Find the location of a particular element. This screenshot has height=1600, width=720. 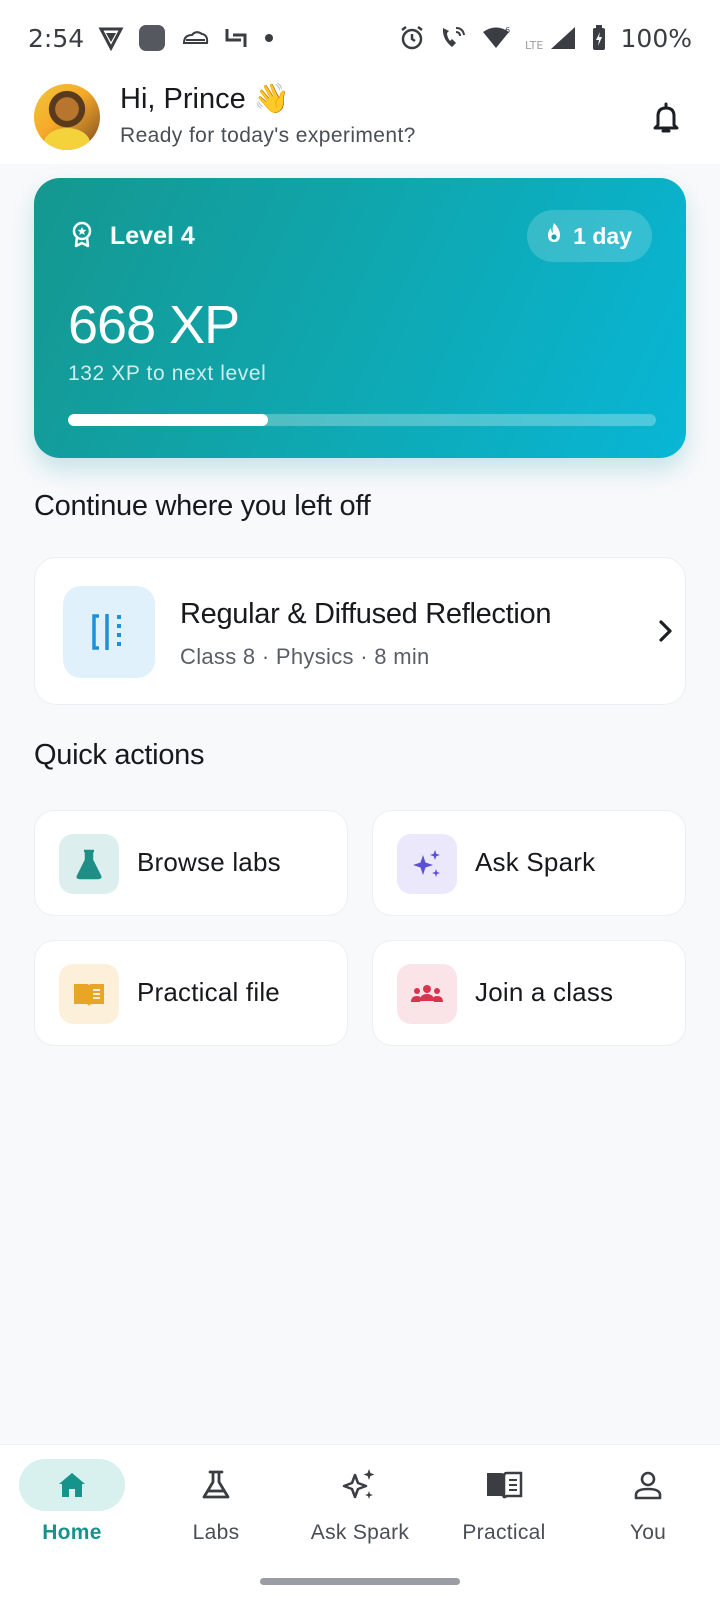

wifi-icon: 6 is located at coordinates (496, 38).